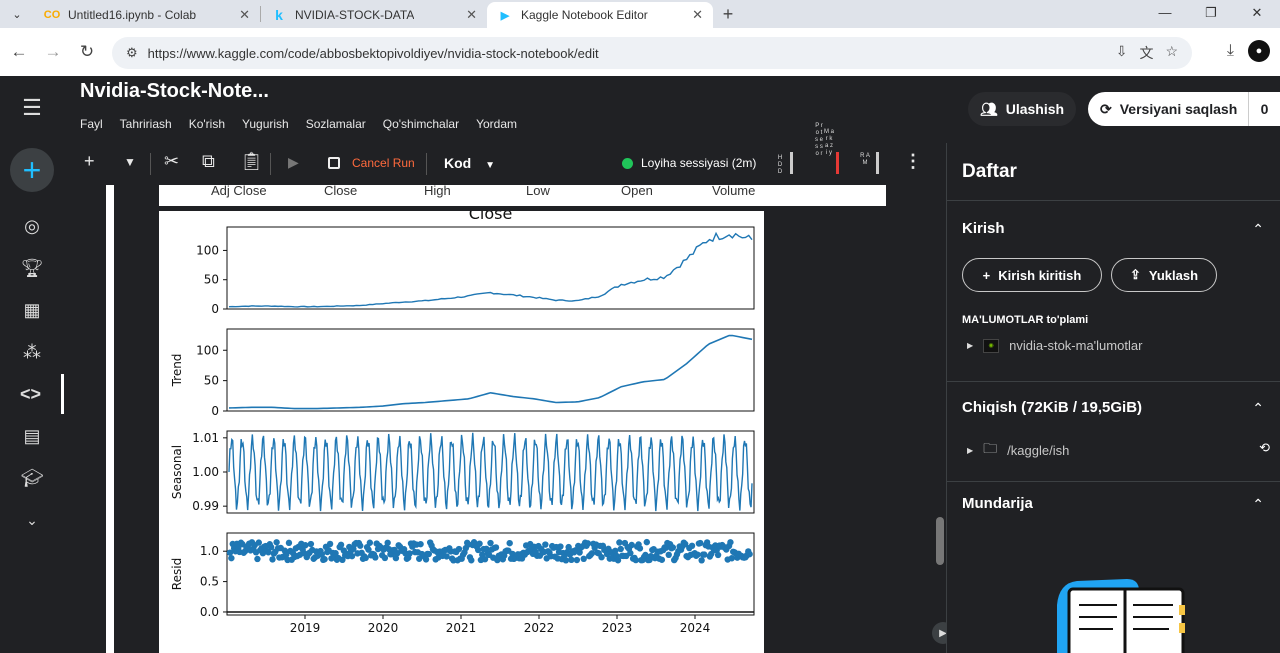  Describe the element at coordinates (293, 162) in the screenshot. I see `run-icon: ▶` at that location.